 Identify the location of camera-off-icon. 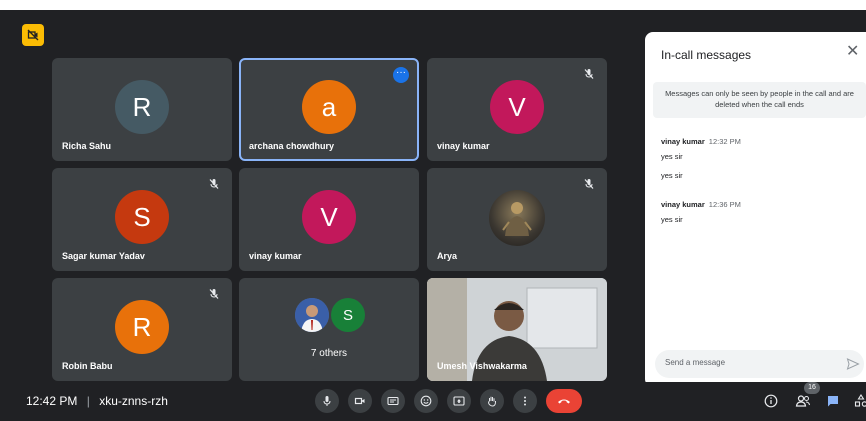
(33, 35).